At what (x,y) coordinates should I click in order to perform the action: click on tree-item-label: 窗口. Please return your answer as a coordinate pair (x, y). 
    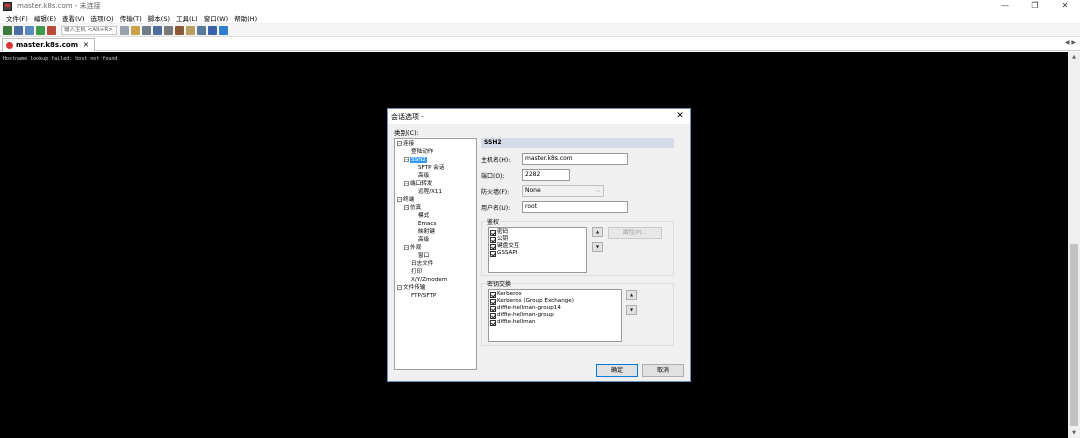
    Looking at the image, I should click on (424, 256).